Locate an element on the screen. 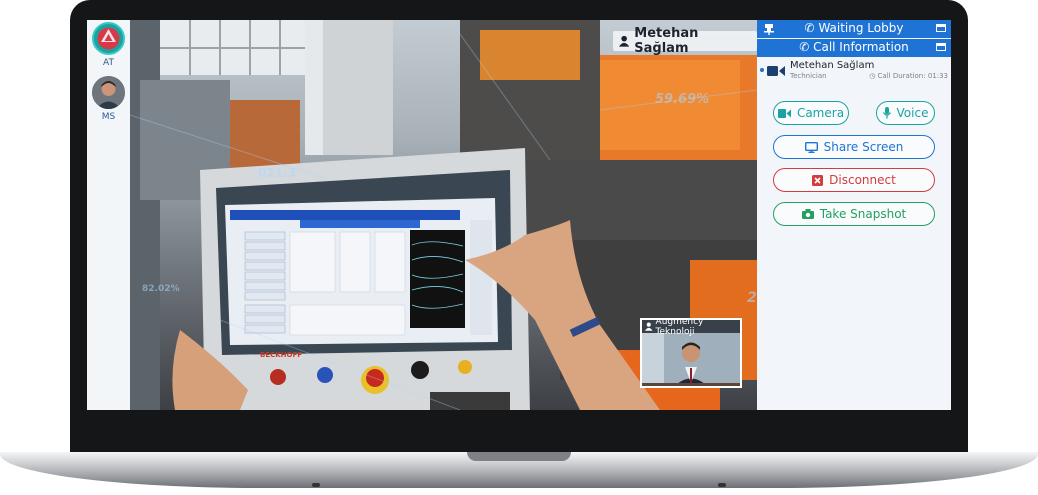 Image resolution: width=1038 pixels, height=495 pixels. waiting-lobby-label: Waiting Lobby is located at coordinates (861, 28).